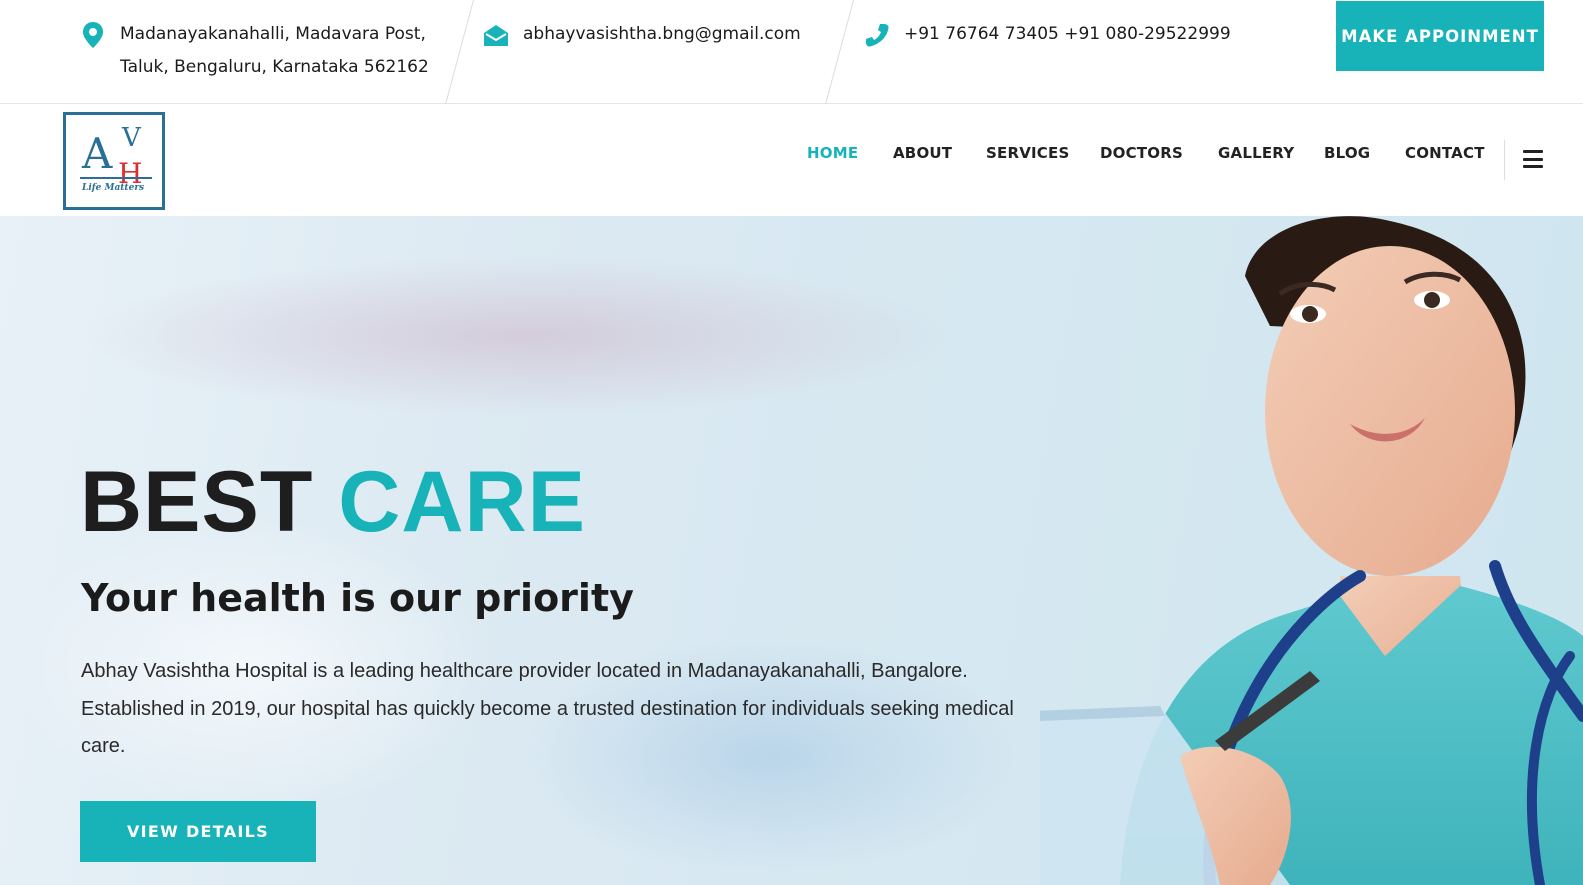 This screenshot has height=885, width=1583. Describe the element at coordinates (662, 34) in the screenshot. I see `email-text: abhayvasishtha.bng@gmail.com` at that location.